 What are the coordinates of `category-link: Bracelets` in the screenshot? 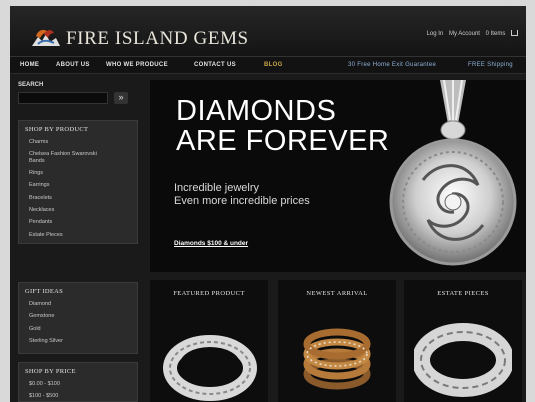 It's located at (78, 198).